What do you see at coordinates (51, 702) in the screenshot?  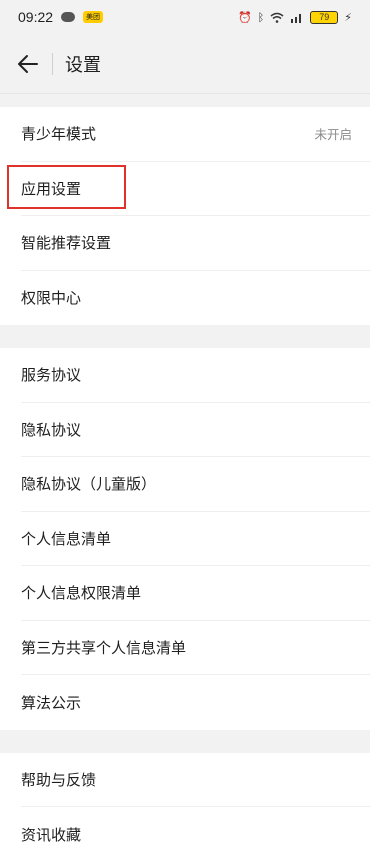 I see `settings-item-label: 算法公示` at bounding box center [51, 702].